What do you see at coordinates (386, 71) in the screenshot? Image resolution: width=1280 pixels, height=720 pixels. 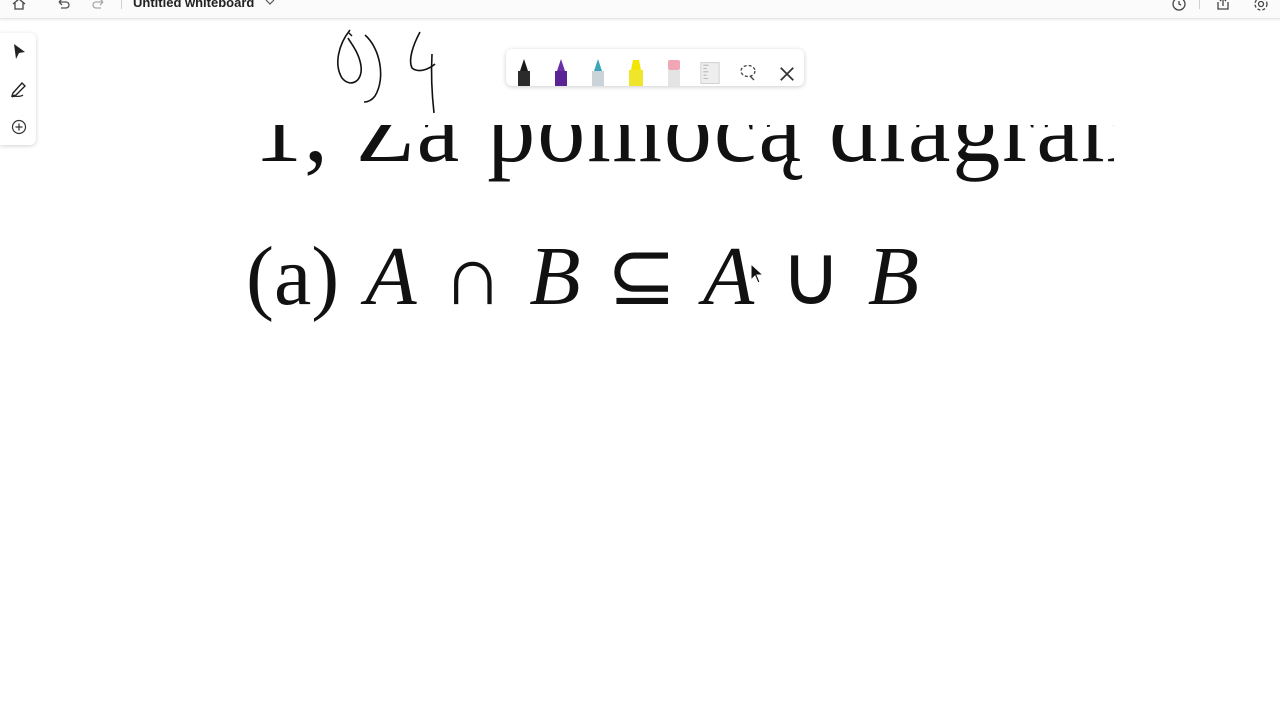 I see `handwriting-ink` at bounding box center [386, 71].